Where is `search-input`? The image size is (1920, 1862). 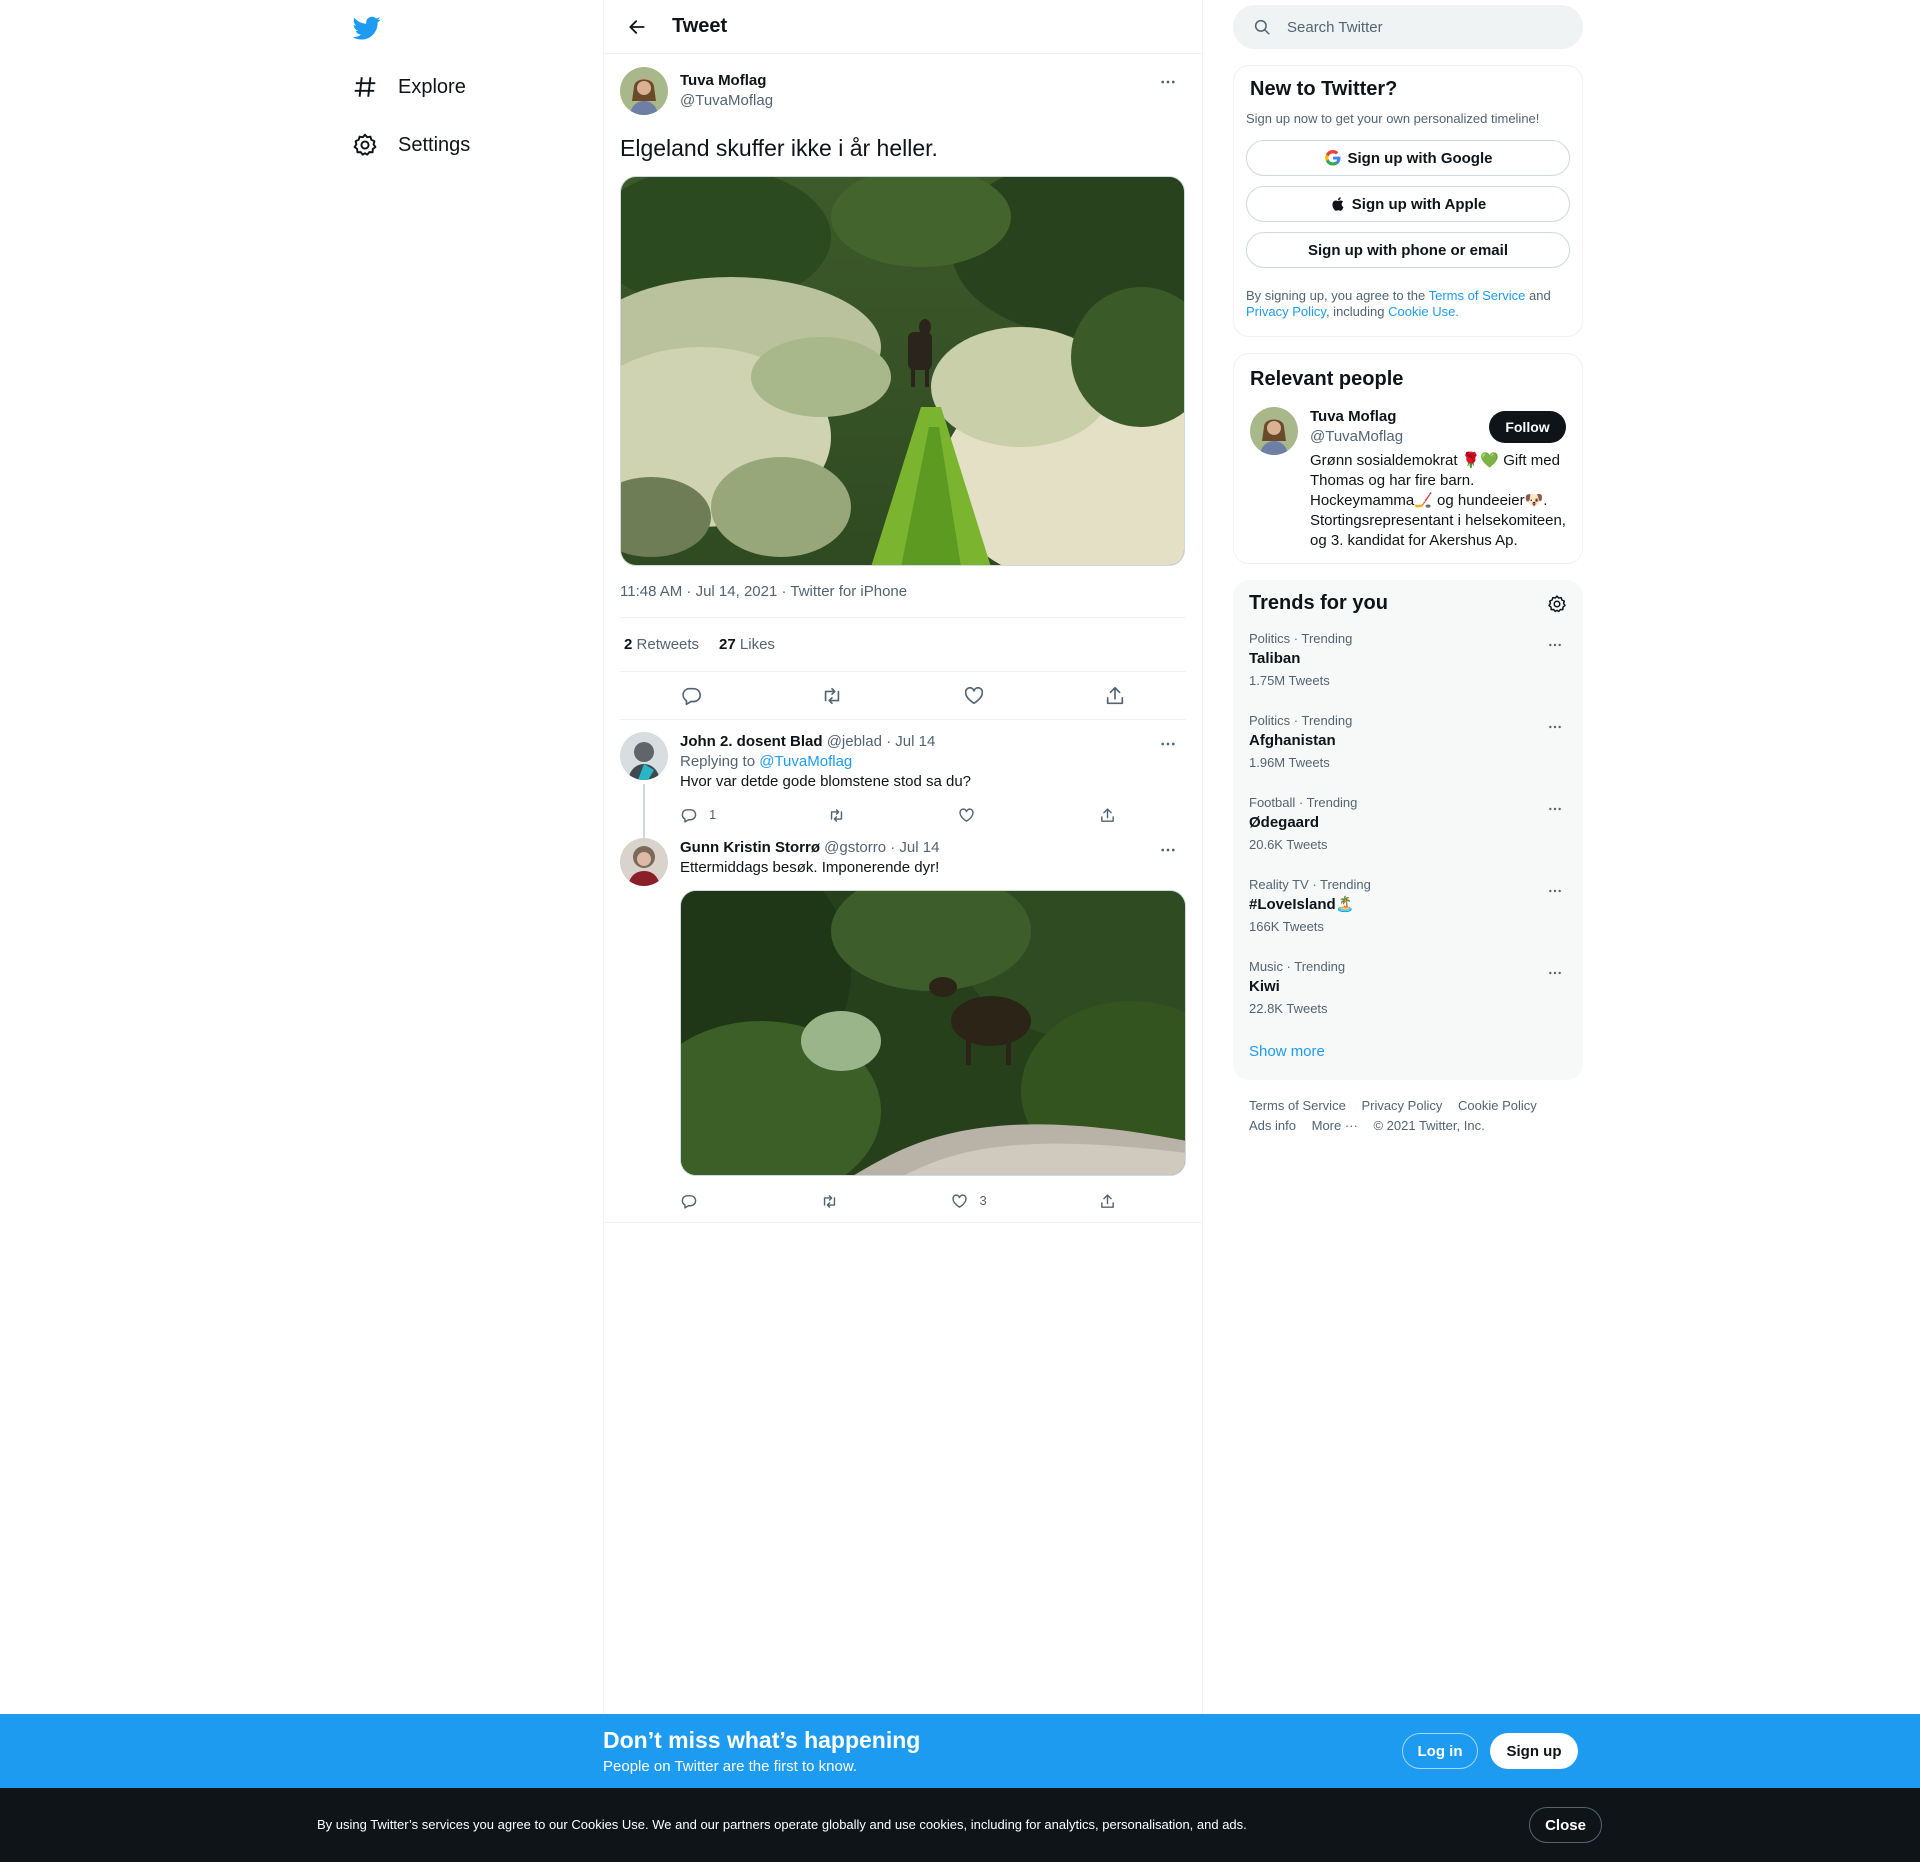
search-input is located at coordinates (1417, 27).